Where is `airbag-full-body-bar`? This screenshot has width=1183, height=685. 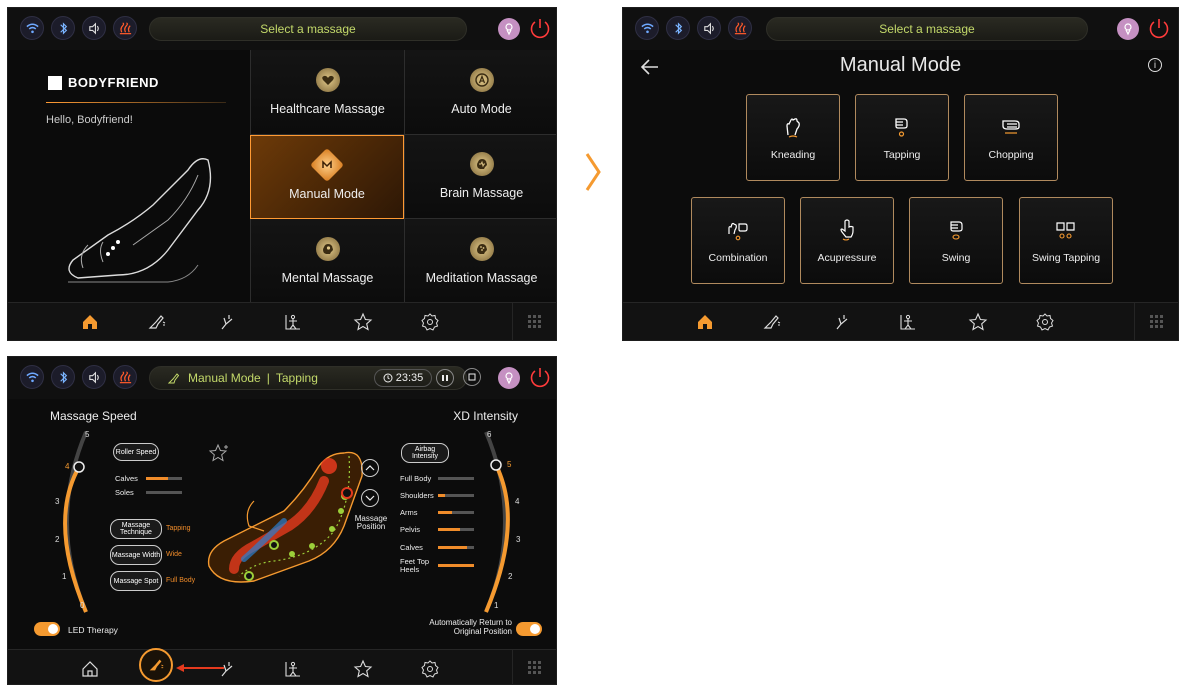
airbag-full-body-bar is located at coordinates (456, 478).